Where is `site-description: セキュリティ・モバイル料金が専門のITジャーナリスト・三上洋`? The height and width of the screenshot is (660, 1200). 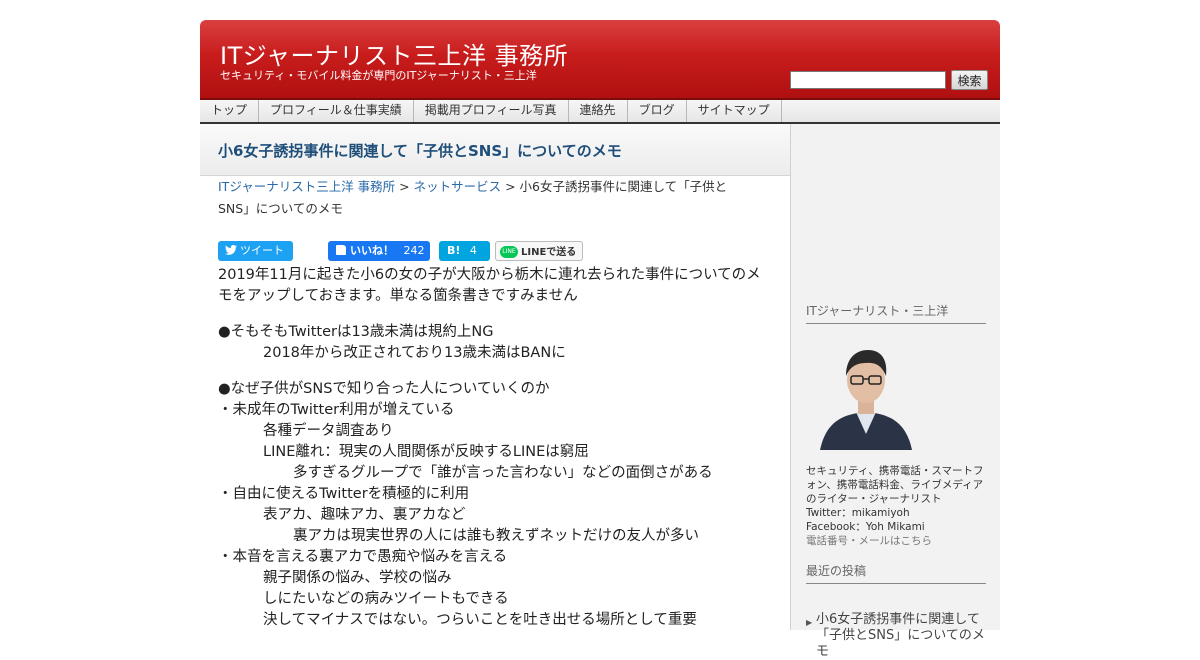
site-description: セキュリティ・モバイル料金が専門のITジャーナリスト・三上洋 is located at coordinates (378, 75).